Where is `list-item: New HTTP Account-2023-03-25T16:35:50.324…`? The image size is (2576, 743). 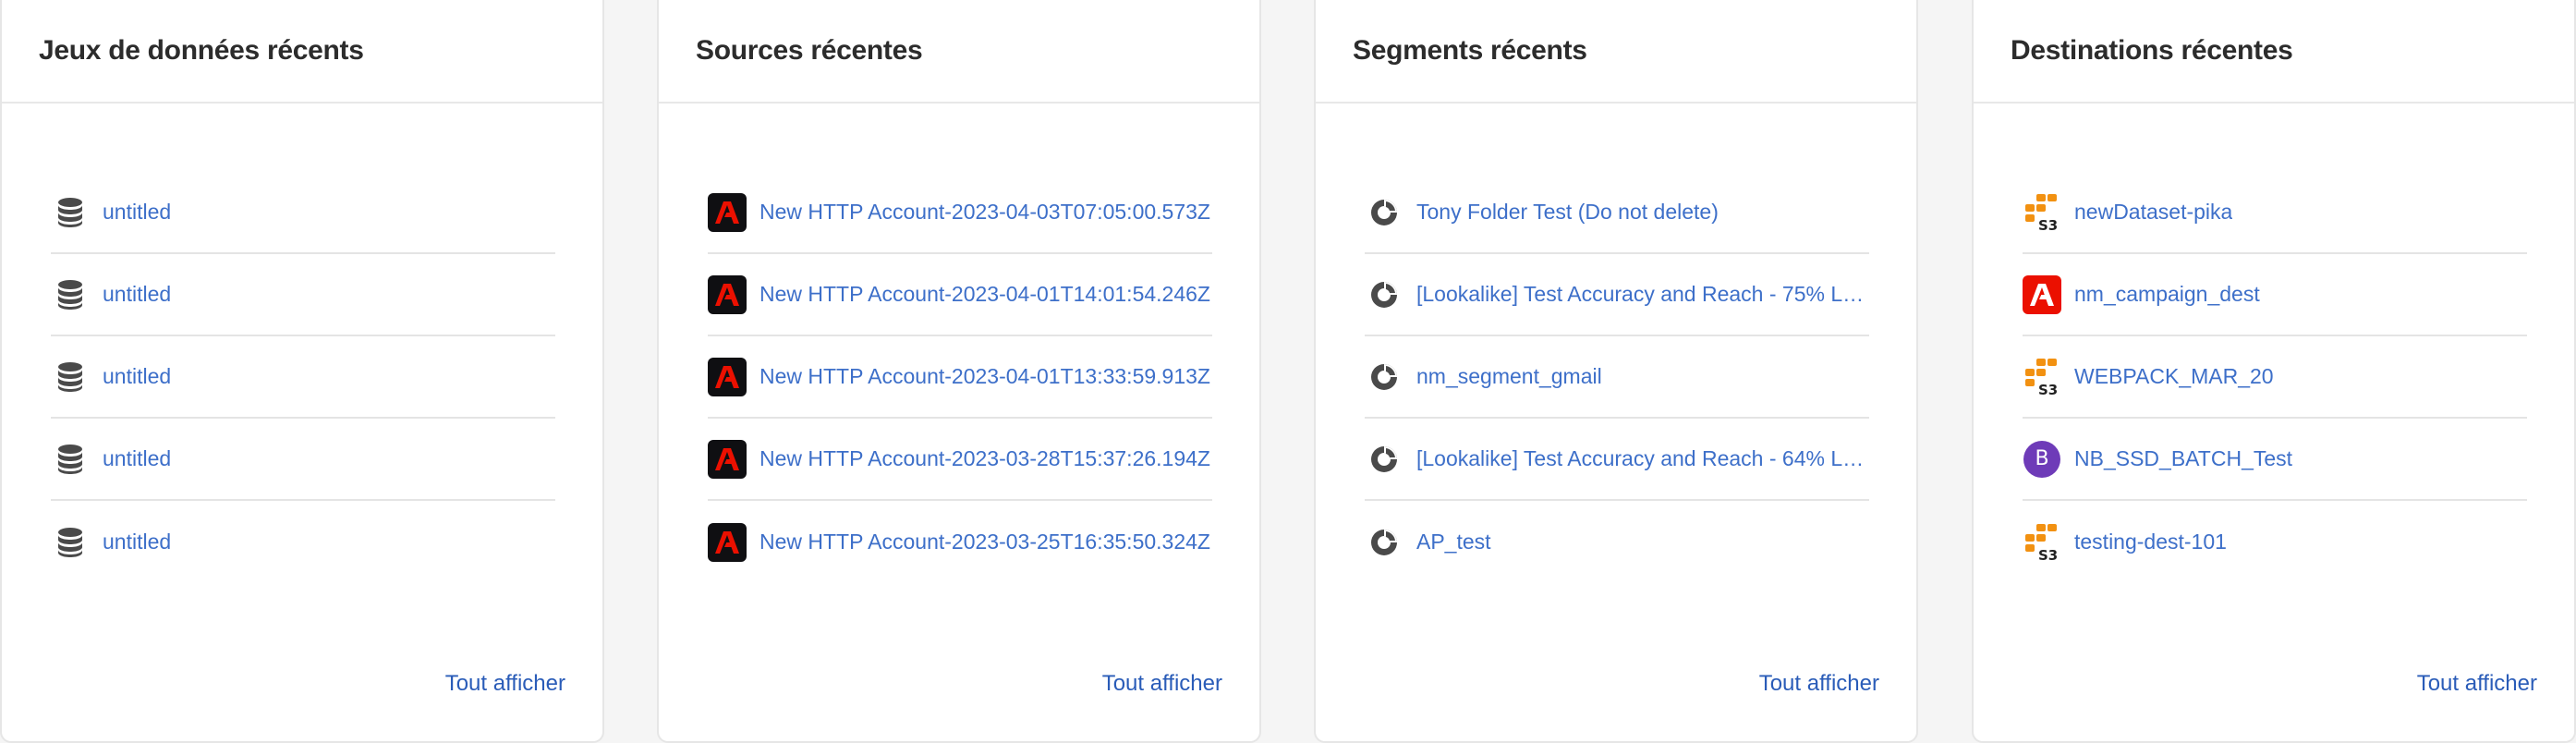
list-item: New HTTP Account-2023-03-25T16:35:50.324… is located at coordinates (960, 542).